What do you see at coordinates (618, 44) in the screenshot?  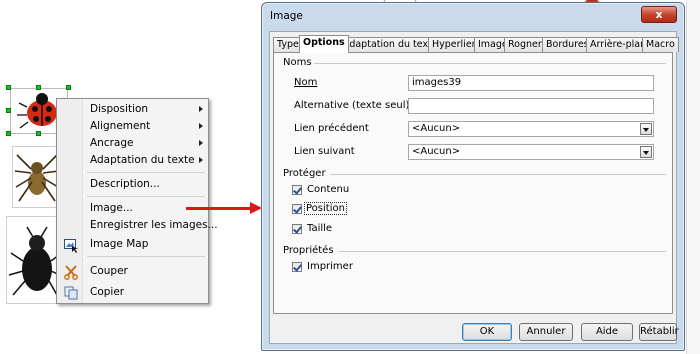 I see `tab-arriere-plan: Arrière-plan` at bounding box center [618, 44].